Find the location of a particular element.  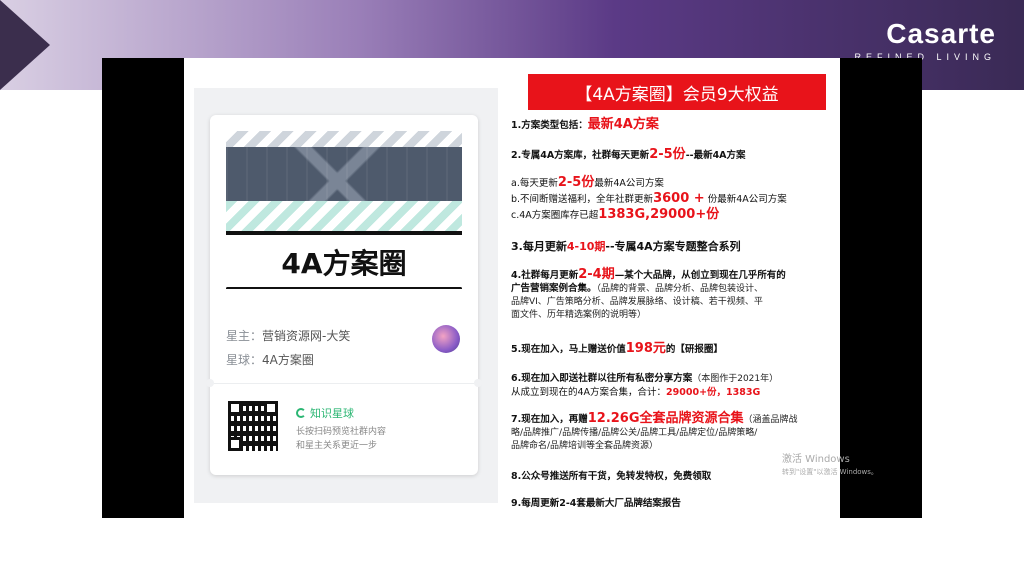

qr-code is located at coordinates (253, 426).